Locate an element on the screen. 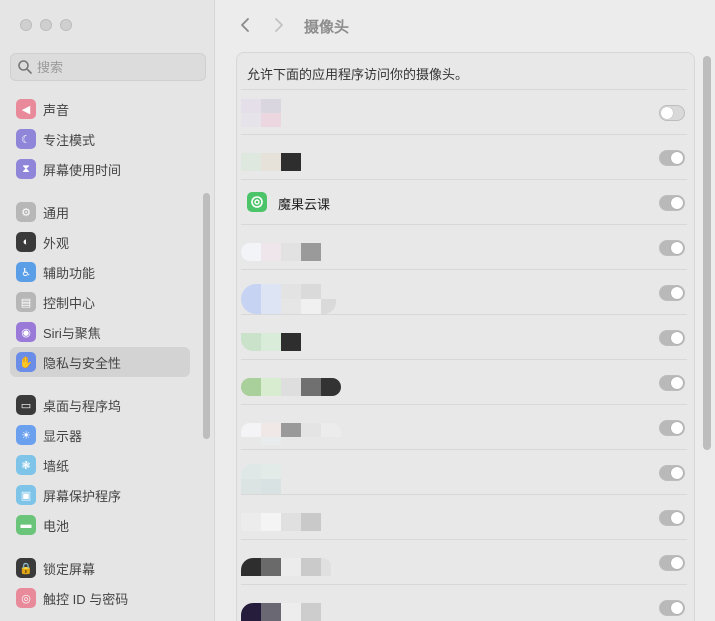 This screenshot has height=621, width=715. sidebar-item-desktop-dock: ▭ 桌面与程序坞 is located at coordinates (100, 405).